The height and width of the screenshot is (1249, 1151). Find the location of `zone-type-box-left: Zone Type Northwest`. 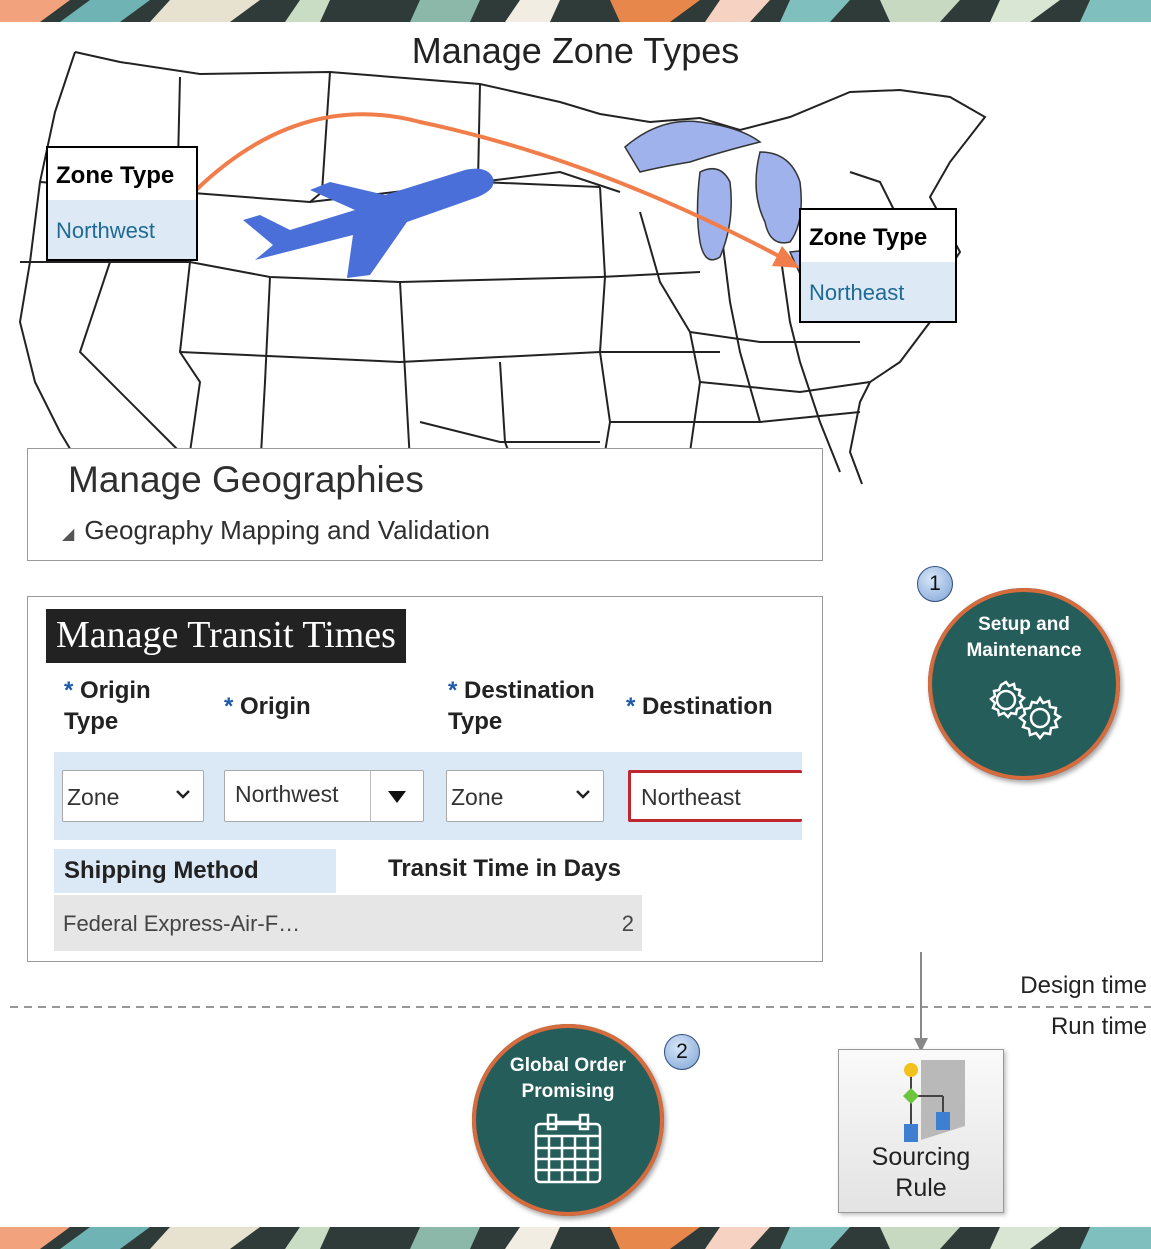

zone-type-box-left: Zone Type Northwest is located at coordinates (122, 203).